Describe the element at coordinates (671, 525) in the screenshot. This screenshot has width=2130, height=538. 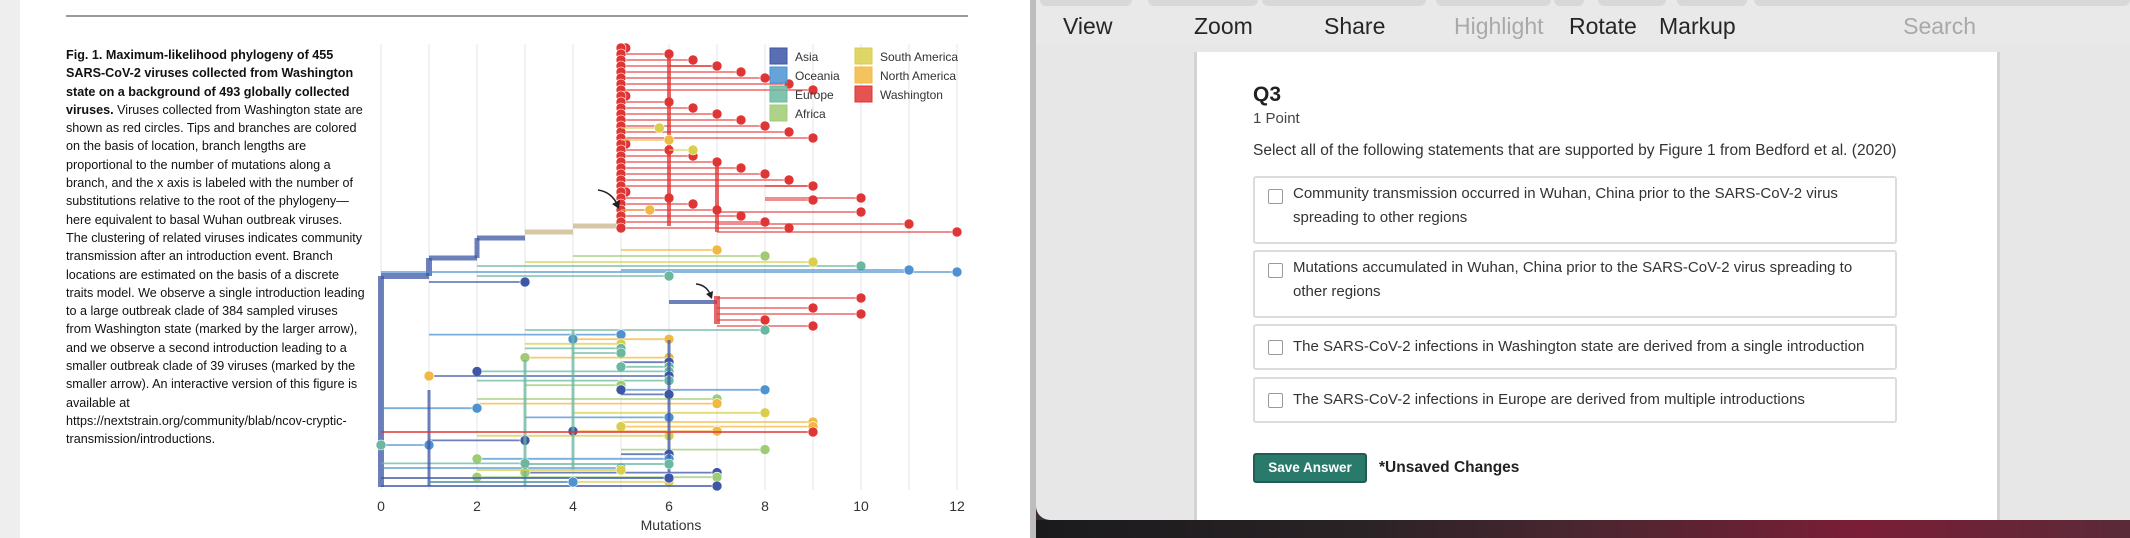
I see `x-axis-label: Mutations` at that location.